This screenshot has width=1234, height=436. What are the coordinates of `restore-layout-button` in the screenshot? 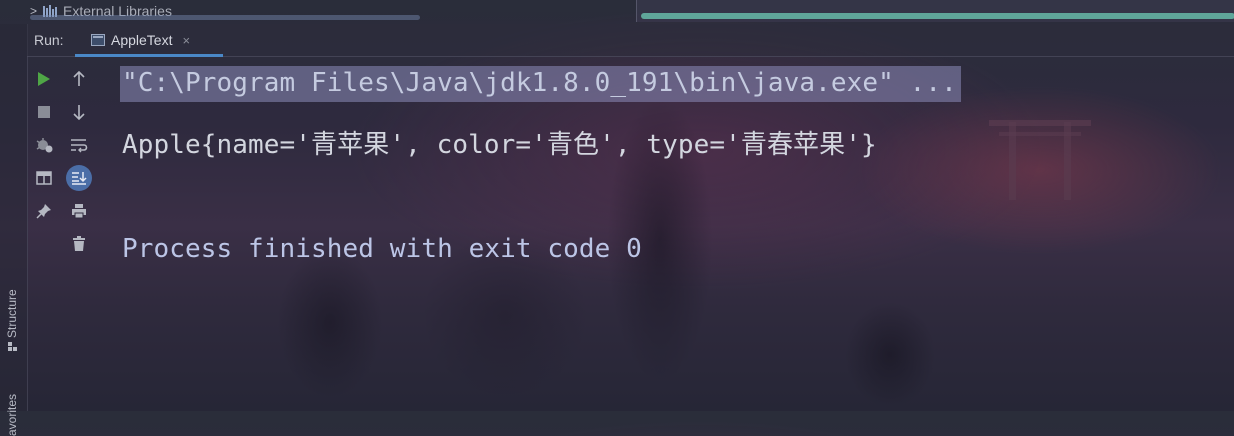 It's located at (44, 177).